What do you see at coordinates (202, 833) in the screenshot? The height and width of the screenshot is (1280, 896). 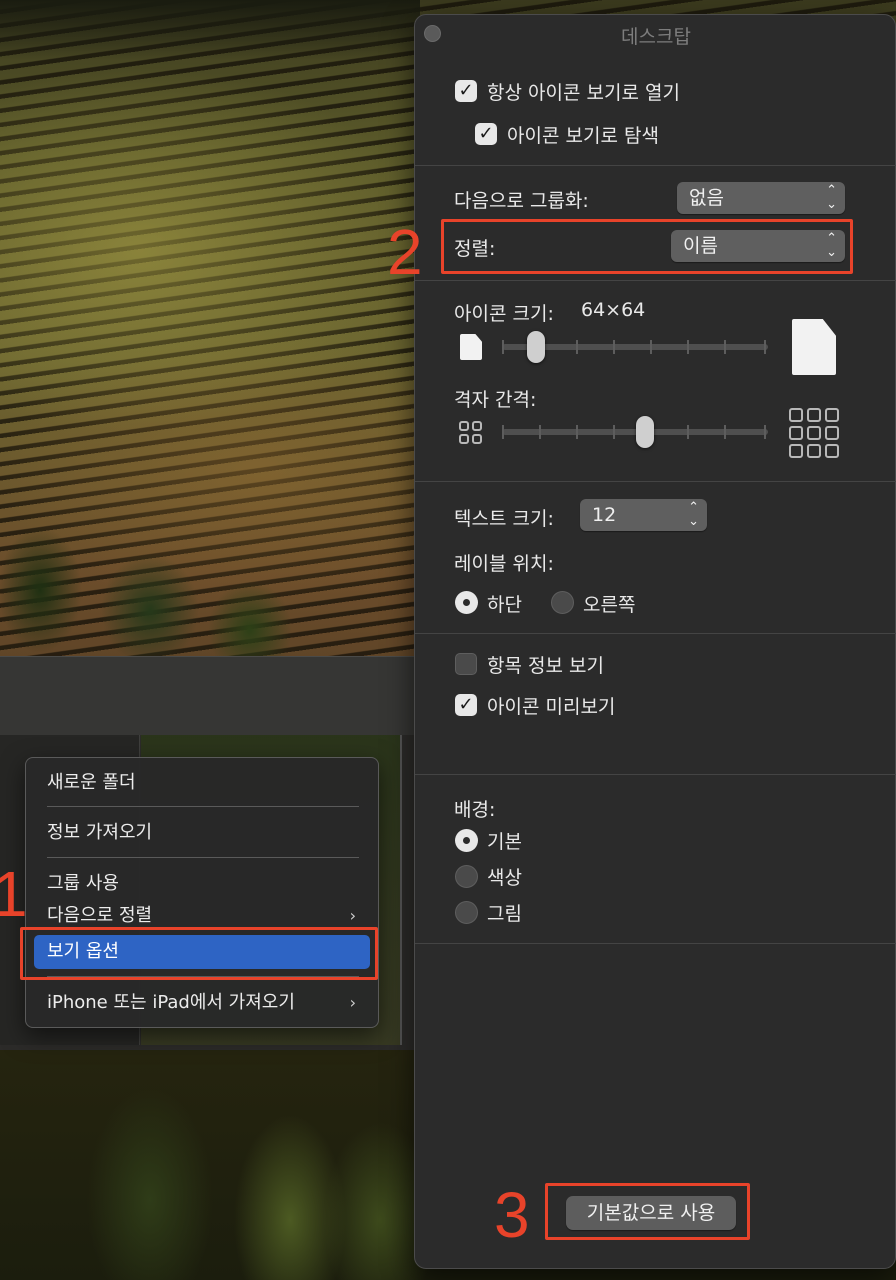 I see `menu-item-get-info: 정보 가져오기` at bounding box center [202, 833].